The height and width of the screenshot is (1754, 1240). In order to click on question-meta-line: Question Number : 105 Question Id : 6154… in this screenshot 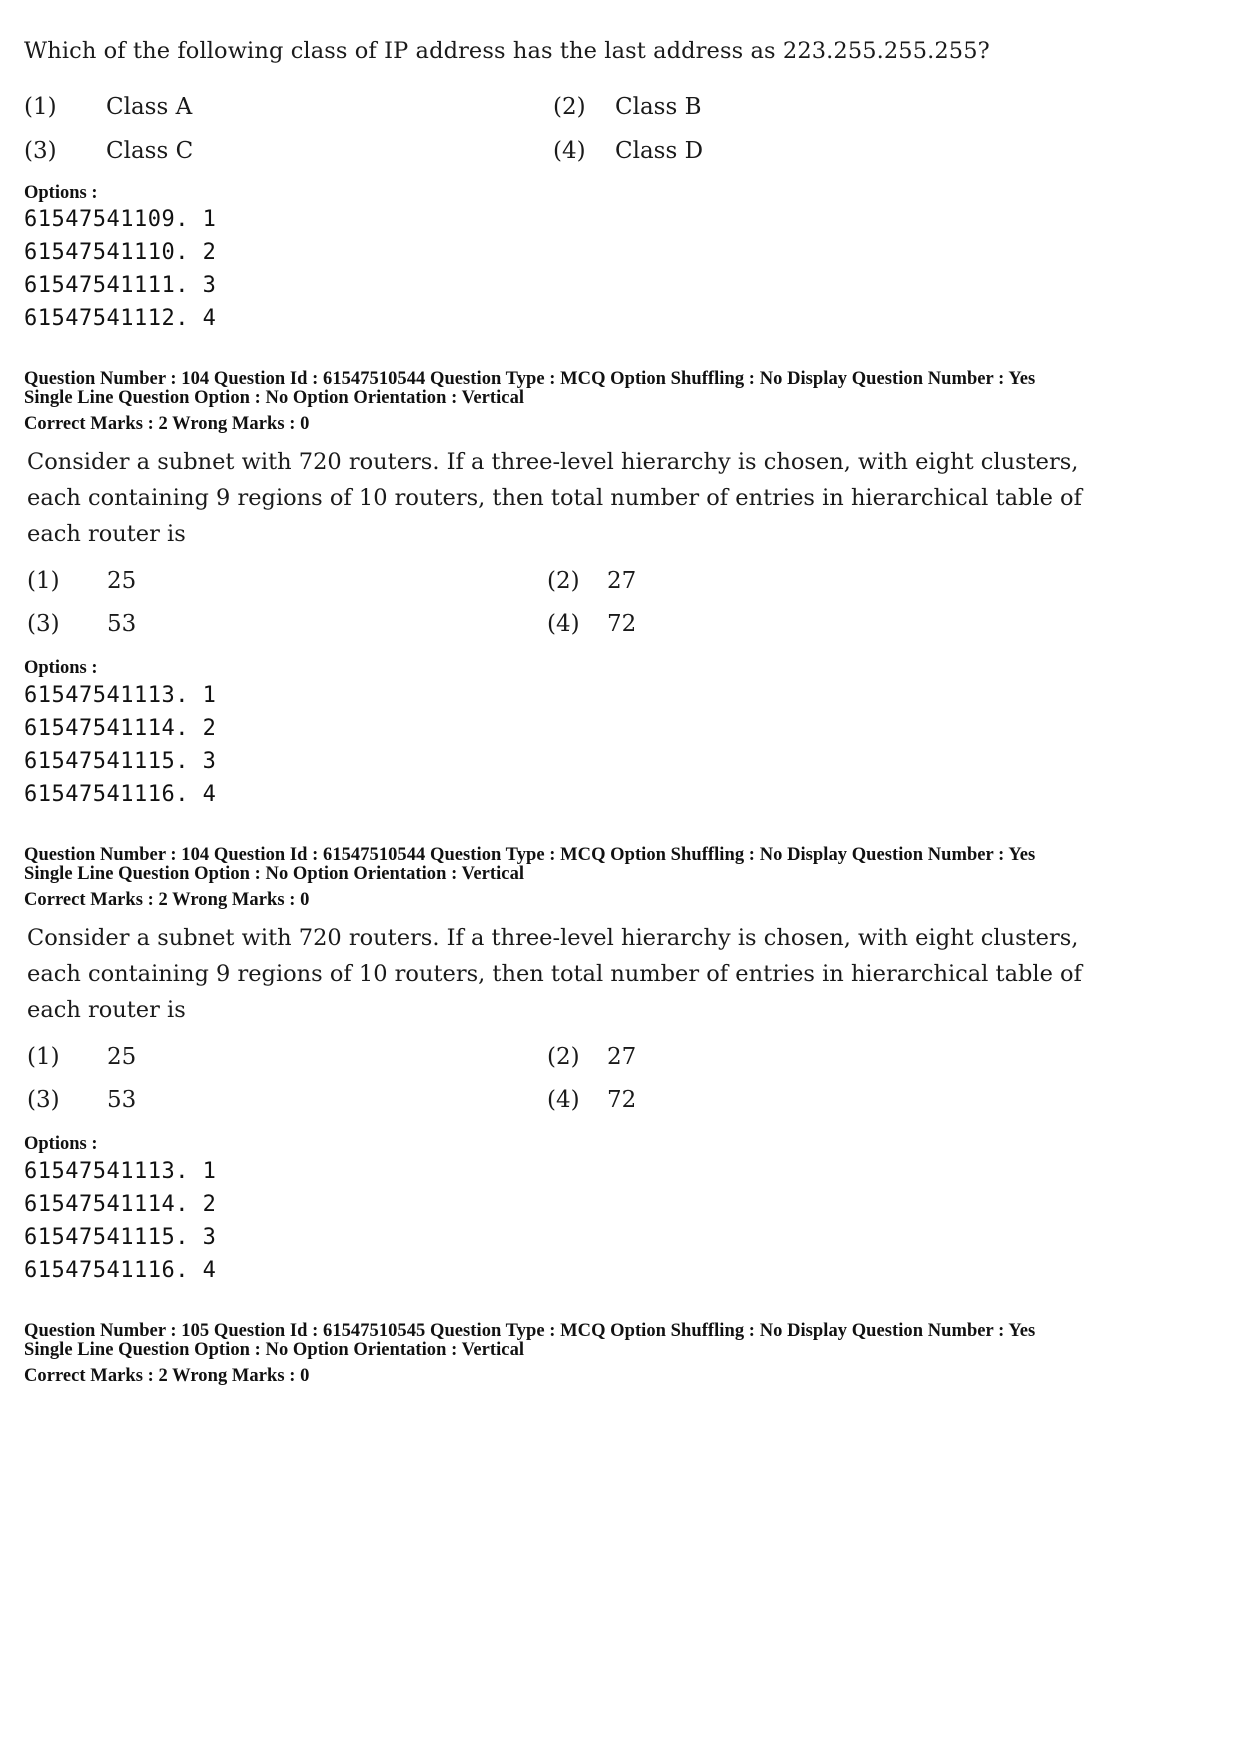, I will do `click(530, 1331)`.